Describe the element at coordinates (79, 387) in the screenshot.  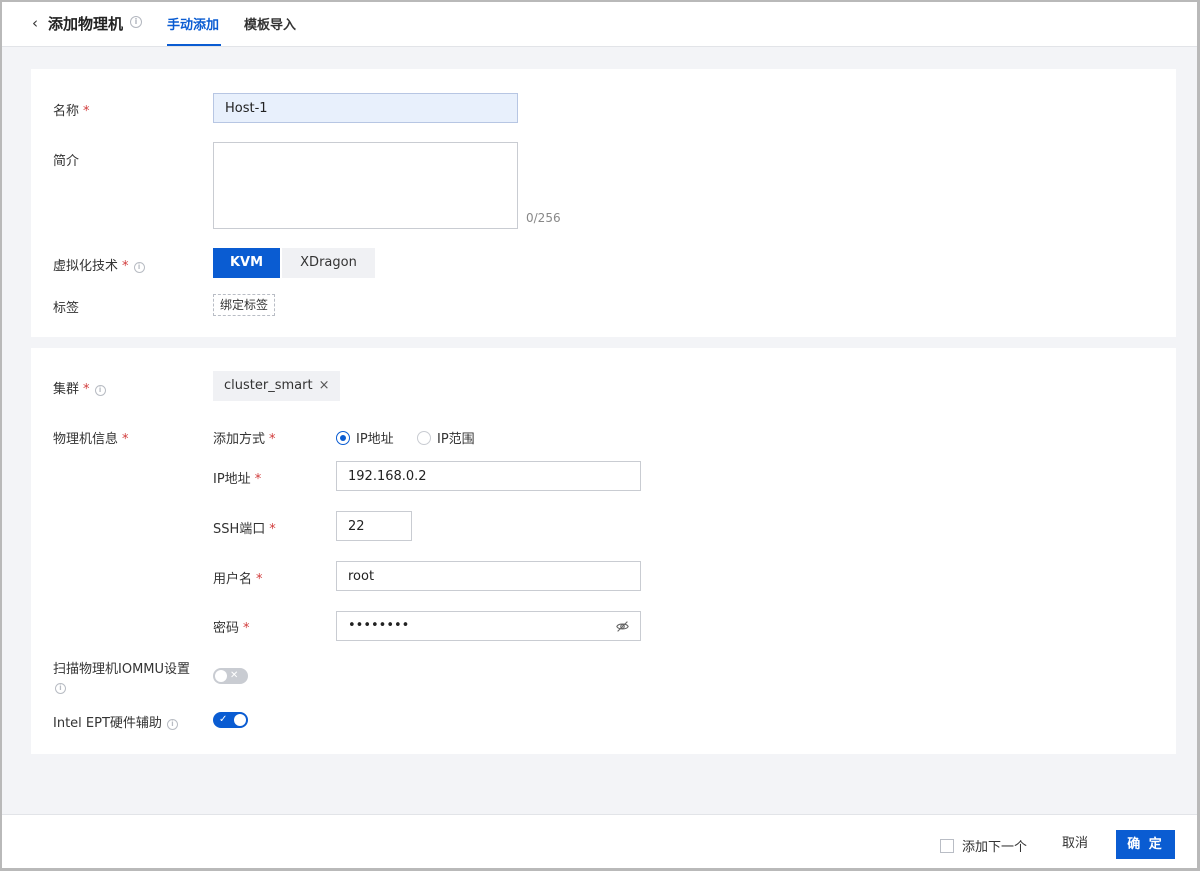
I see `cluster-label: 集群 * i` at that location.